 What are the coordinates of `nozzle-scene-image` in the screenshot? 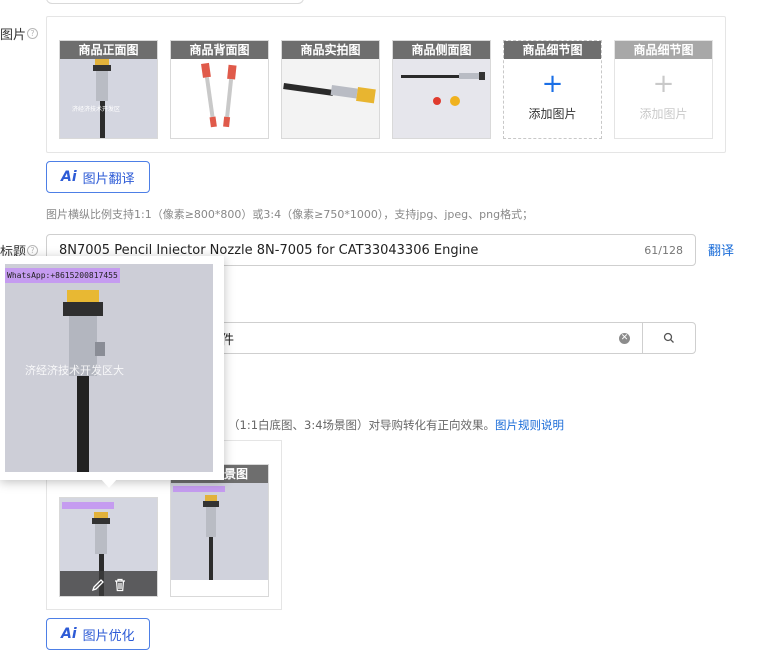 It's located at (219, 531).